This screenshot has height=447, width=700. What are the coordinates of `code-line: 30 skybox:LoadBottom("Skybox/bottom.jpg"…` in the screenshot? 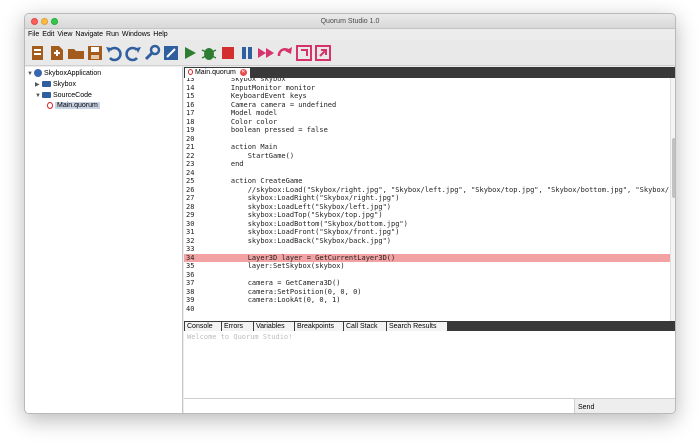 It's located at (427, 224).